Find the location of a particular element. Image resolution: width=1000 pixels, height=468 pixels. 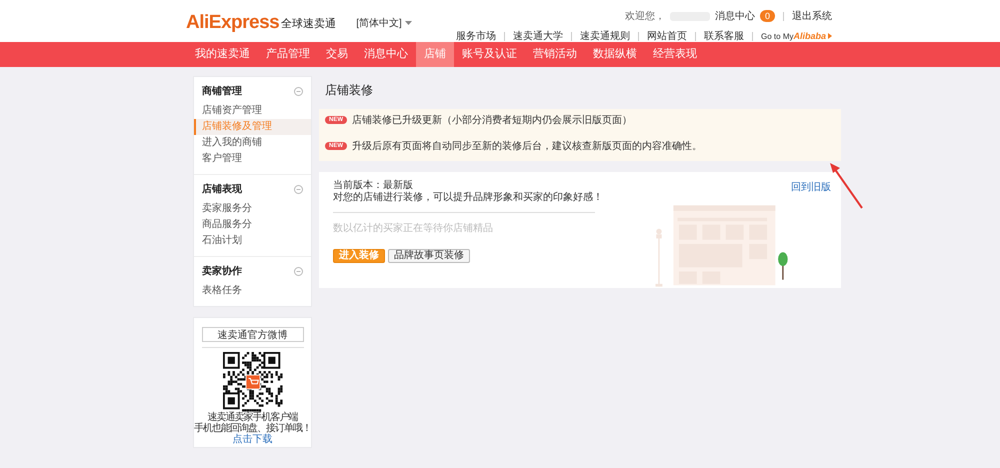

promo-text: 速卖通卖家手机客户端 is located at coordinates (253, 417).